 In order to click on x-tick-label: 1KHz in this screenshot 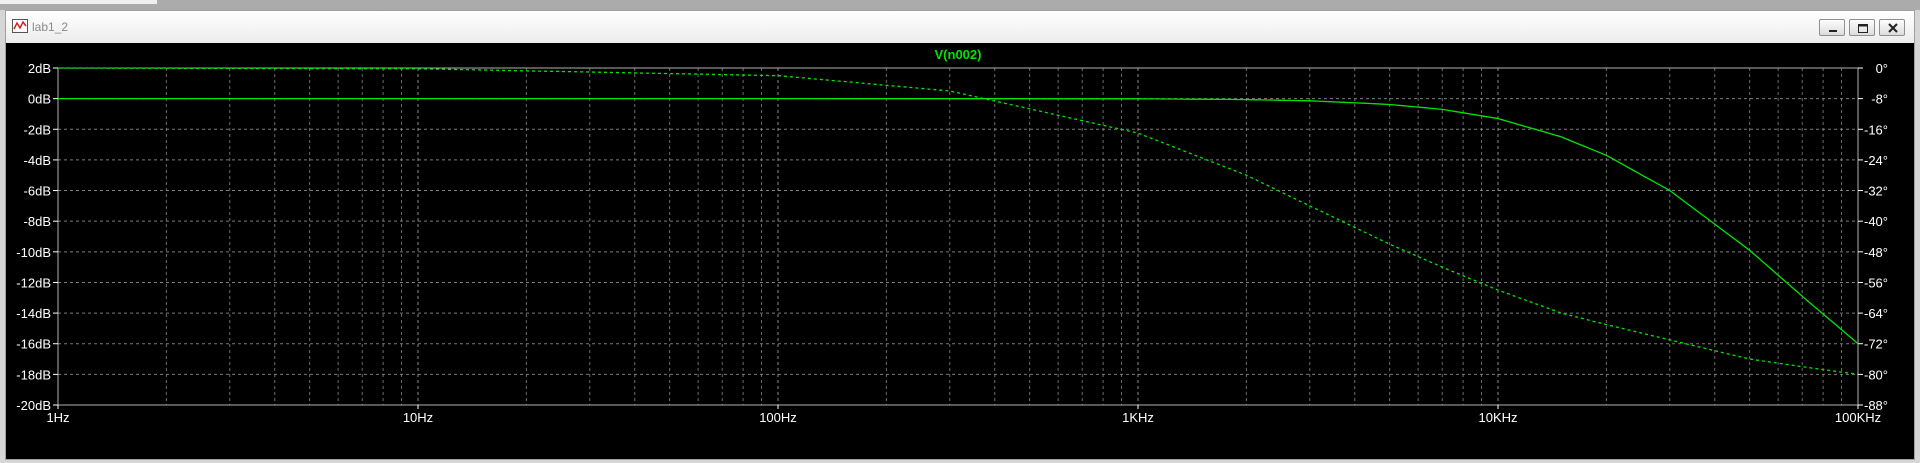, I will do `click(1138, 417)`.